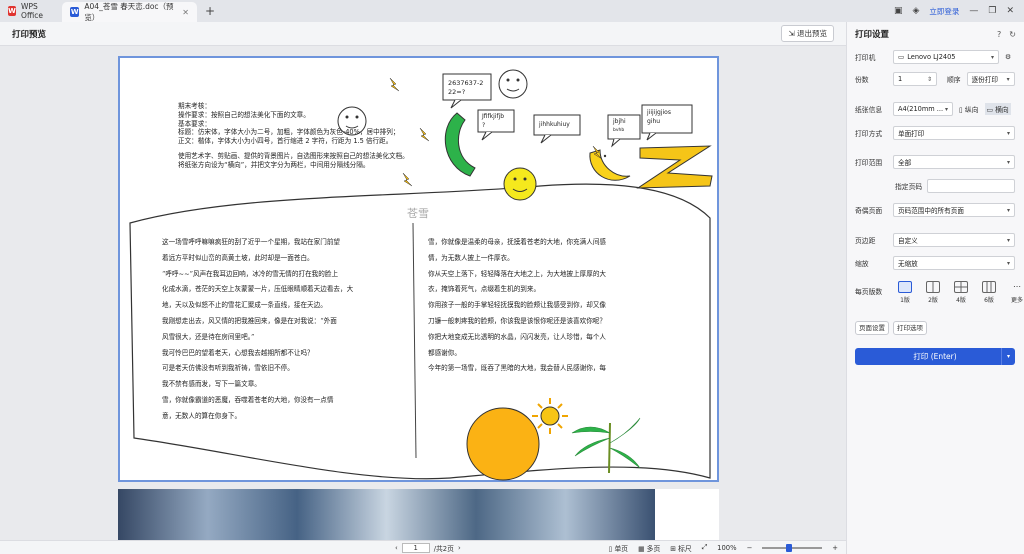 This screenshot has width=1024, height=554. What do you see at coordinates (915, 11) in the screenshot?
I see `skin-icon: ◈` at bounding box center [915, 11].